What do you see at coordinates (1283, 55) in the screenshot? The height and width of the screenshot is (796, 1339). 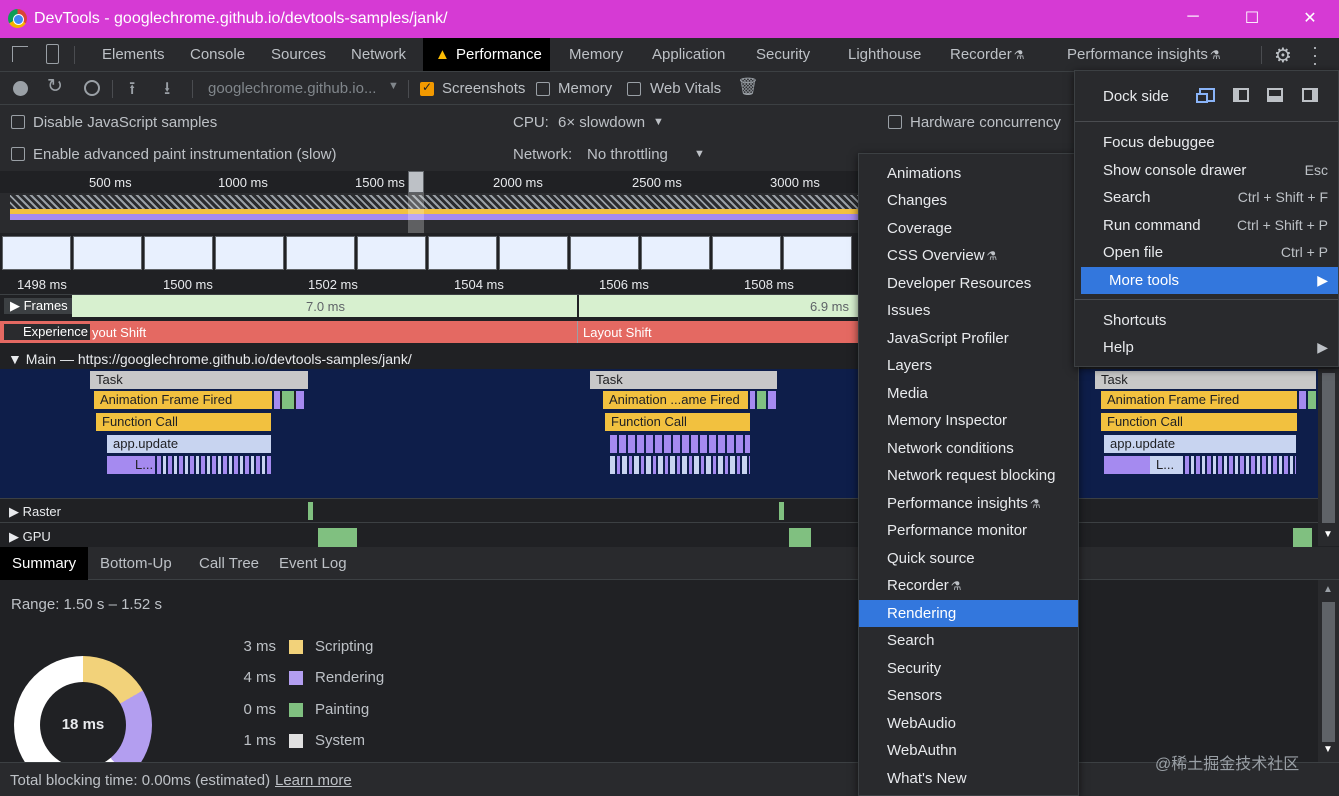 I see `gear-icon: ⚙` at bounding box center [1283, 55].